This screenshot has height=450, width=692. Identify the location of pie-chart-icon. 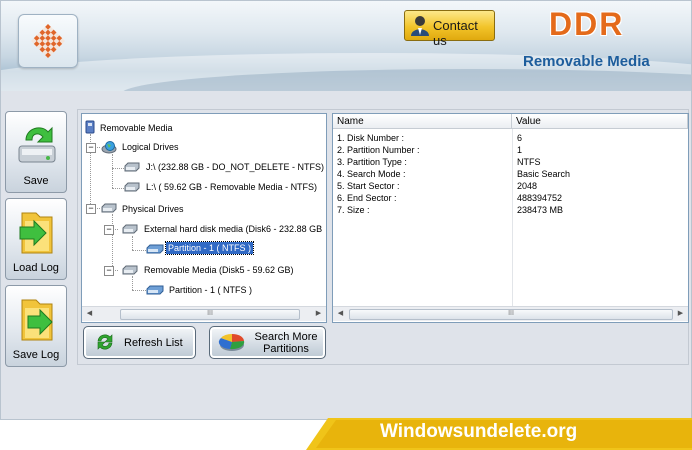
(231, 342).